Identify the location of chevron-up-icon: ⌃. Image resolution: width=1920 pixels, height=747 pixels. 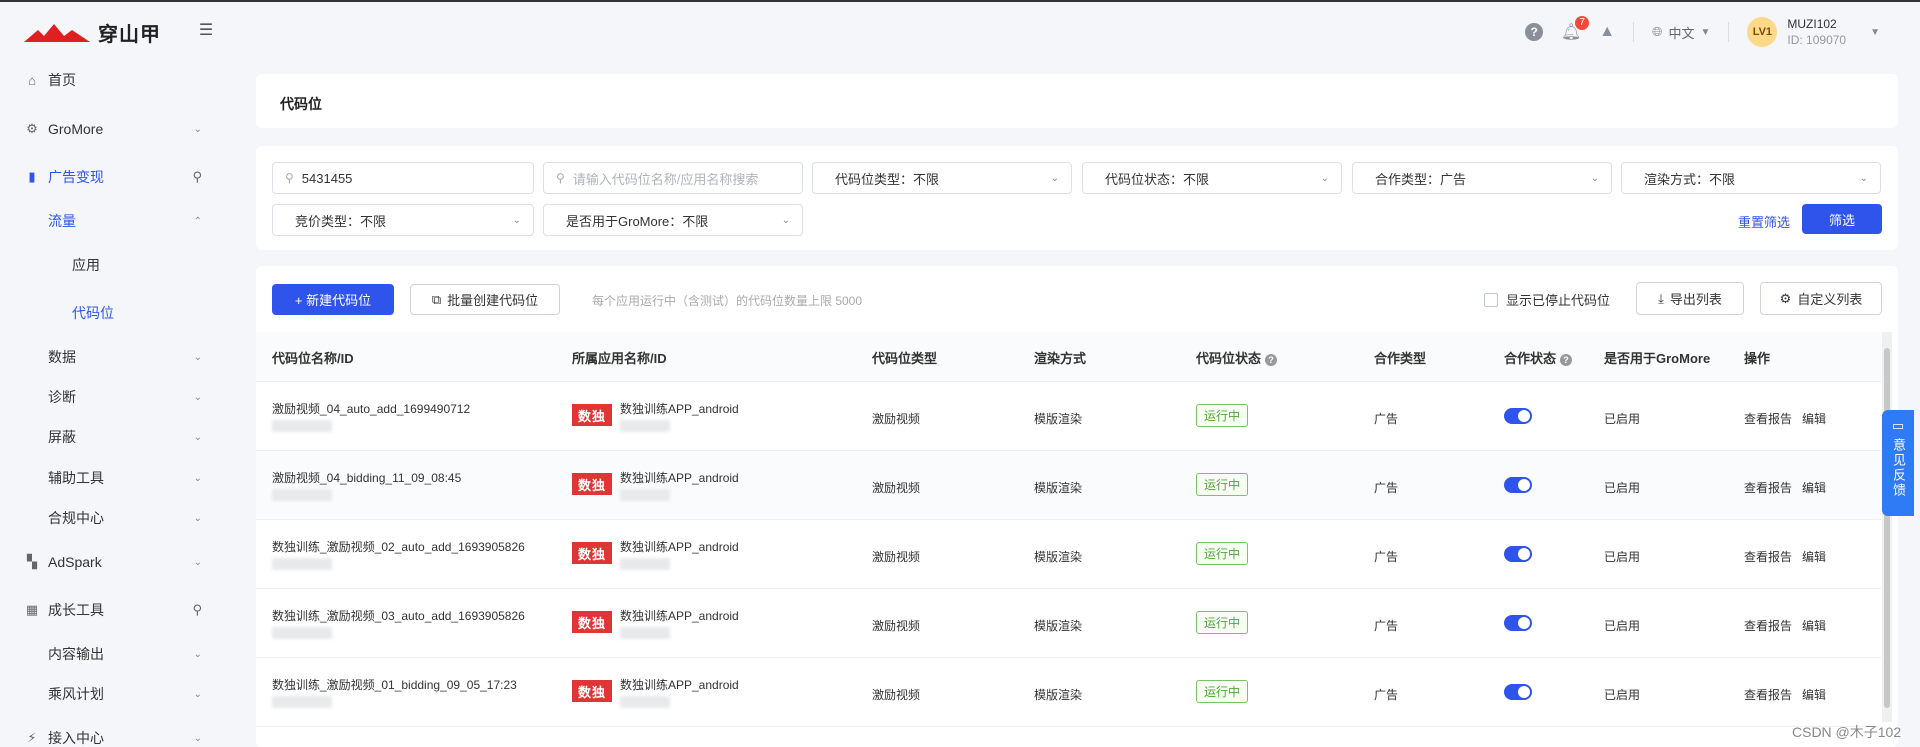
(197, 221).